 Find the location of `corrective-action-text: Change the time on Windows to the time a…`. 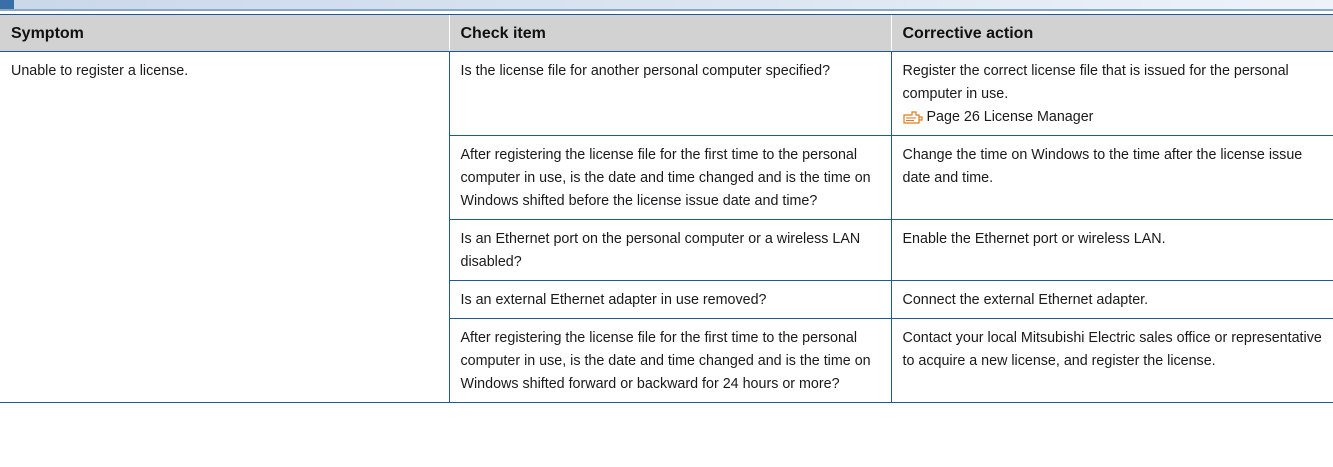

corrective-action-text: Change the time on Windows to the time a… is located at coordinates (1102, 166).